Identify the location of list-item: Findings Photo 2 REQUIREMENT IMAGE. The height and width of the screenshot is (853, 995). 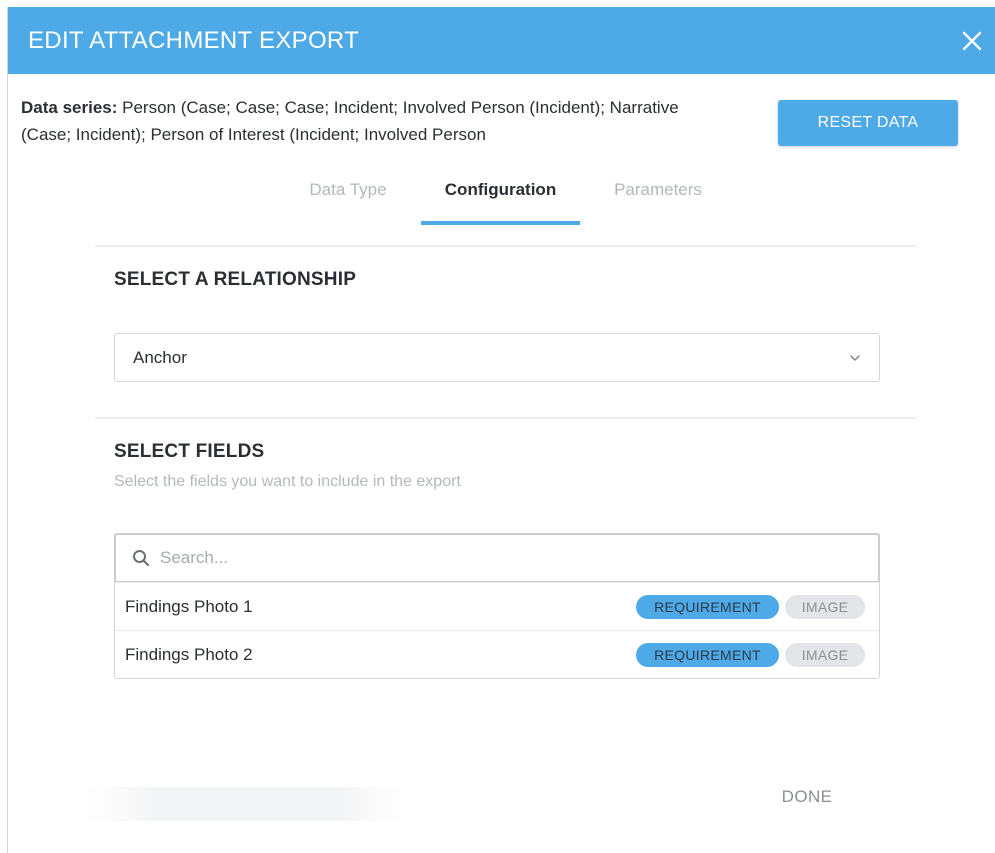
(497, 654).